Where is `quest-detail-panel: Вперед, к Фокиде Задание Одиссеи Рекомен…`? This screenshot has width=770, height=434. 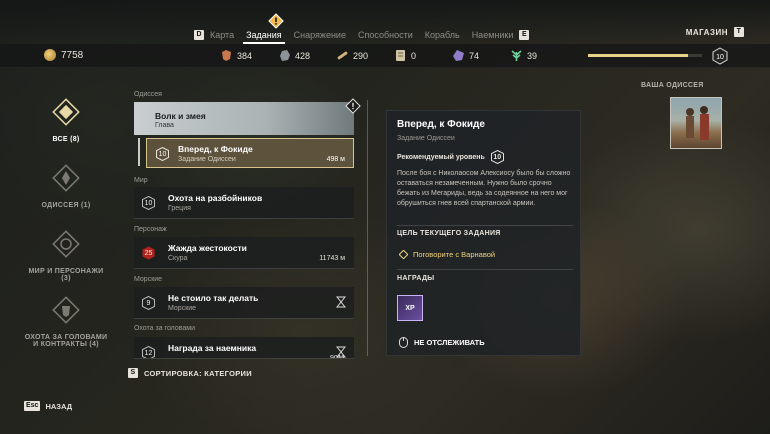 quest-detail-panel: Вперед, к Фокиде Задание Одиссеи Рекомен… is located at coordinates (483, 233).